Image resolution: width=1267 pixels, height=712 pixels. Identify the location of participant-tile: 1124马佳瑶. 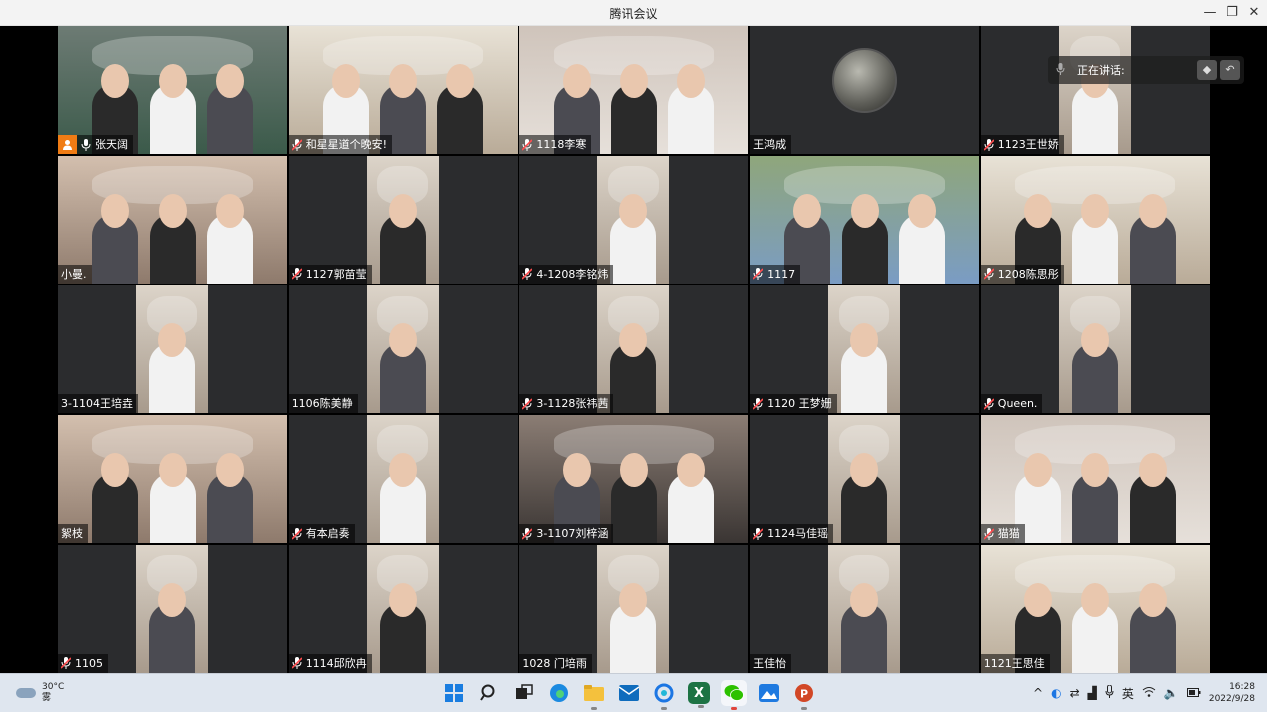
(865, 479).